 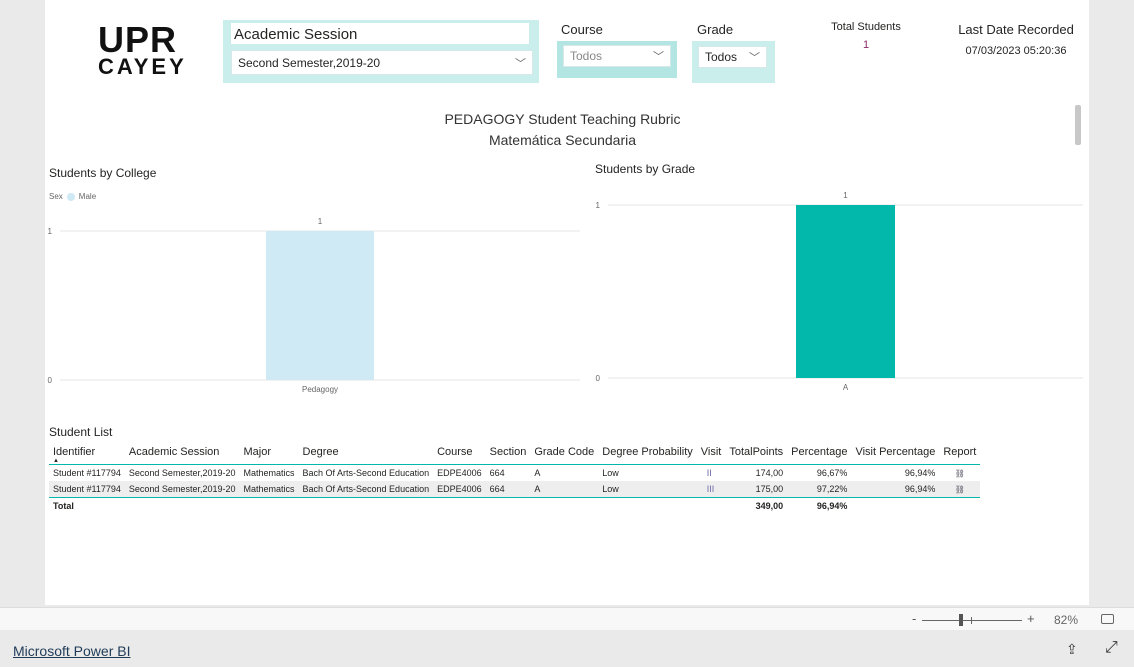 What do you see at coordinates (71, 651) in the screenshot?
I see `power-bi-link: Microsoft Power BI` at bounding box center [71, 651].